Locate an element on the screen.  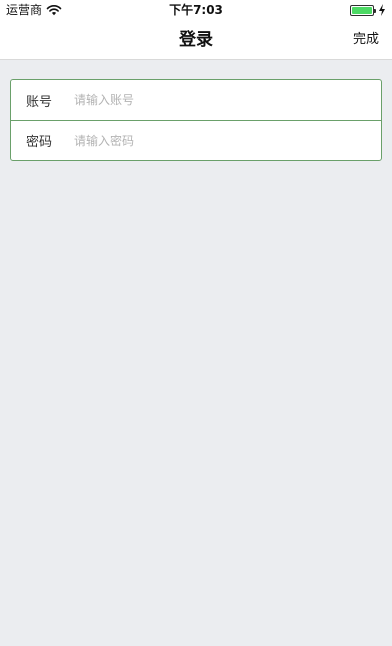
page-title: 登录 is located at coordinates (196, 40).